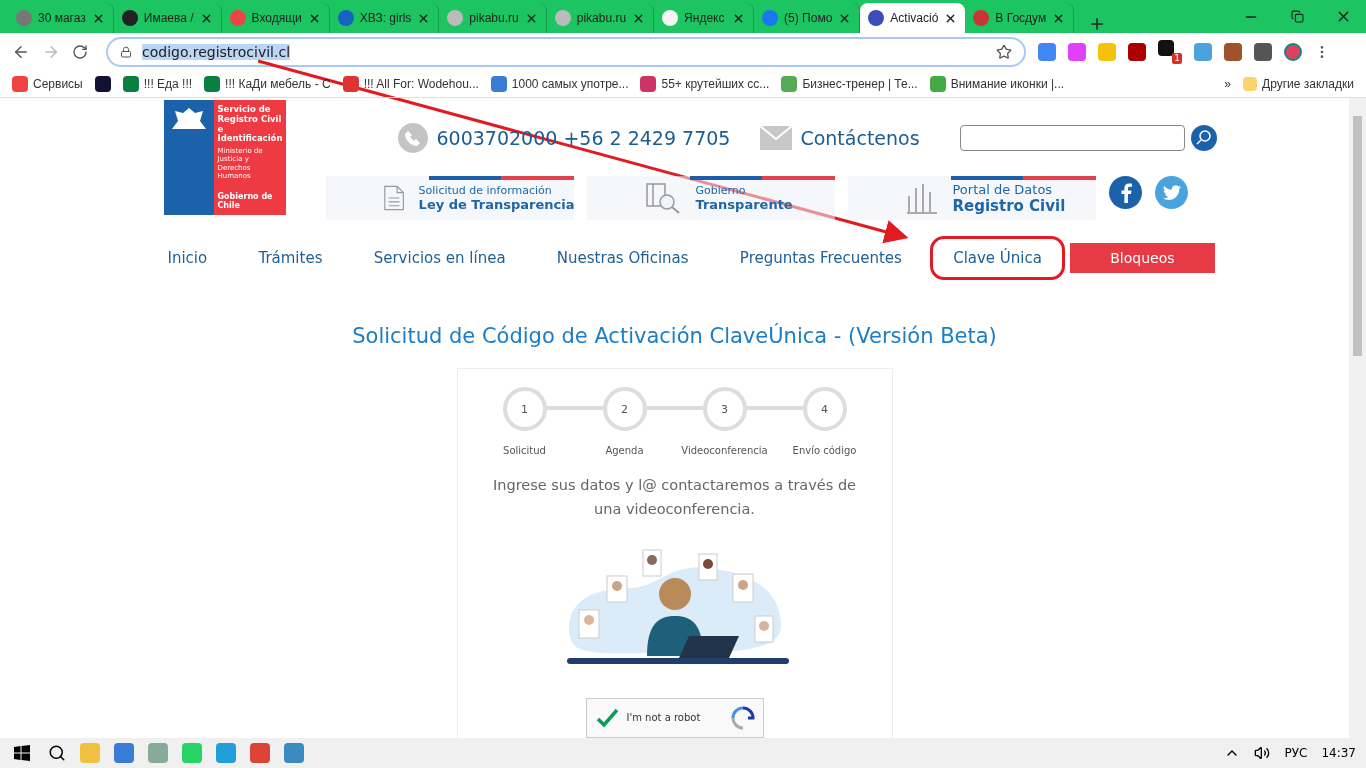  Describe the element at coordinates (724, 450) in the screenshot. I see `step-label: Videoconferencia` at that location.